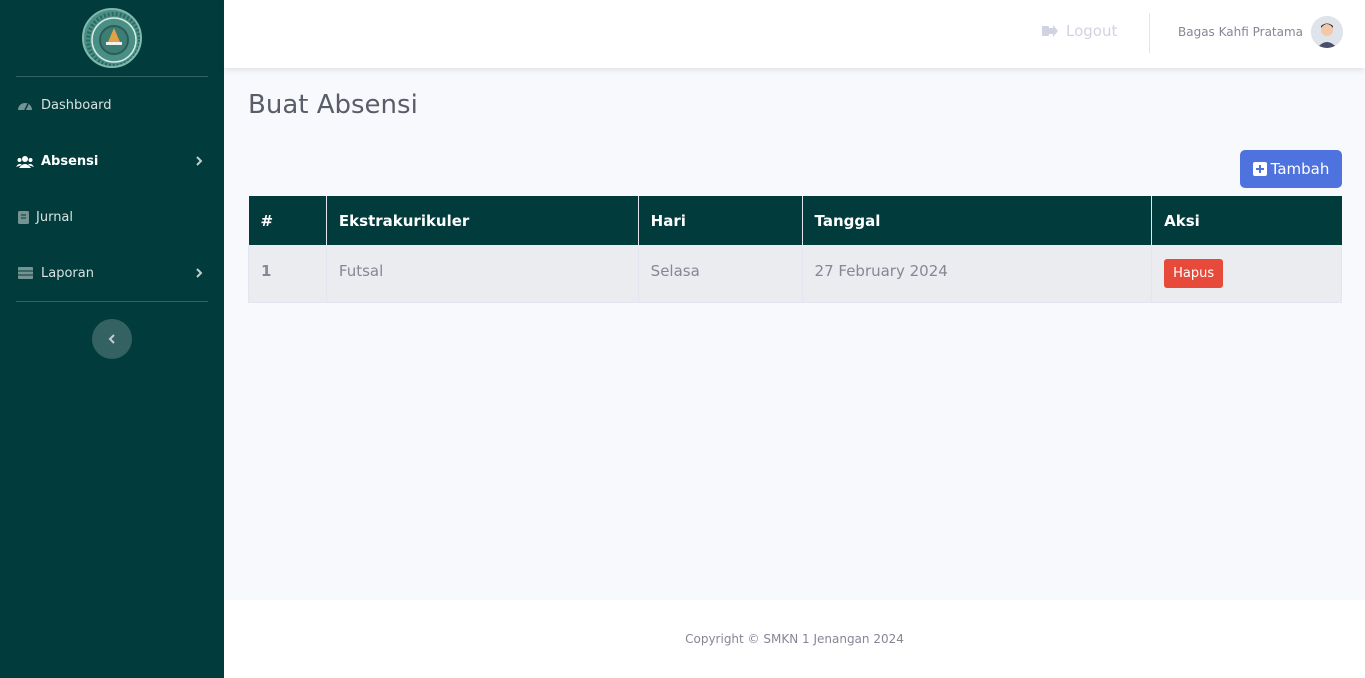 This screenshot has width=1365, height=678. What do you see at coordinates (112, 217) in the screenshot?
I see `sidebar-item-jurnal: Jurnal` at bounding box center [112, 217].